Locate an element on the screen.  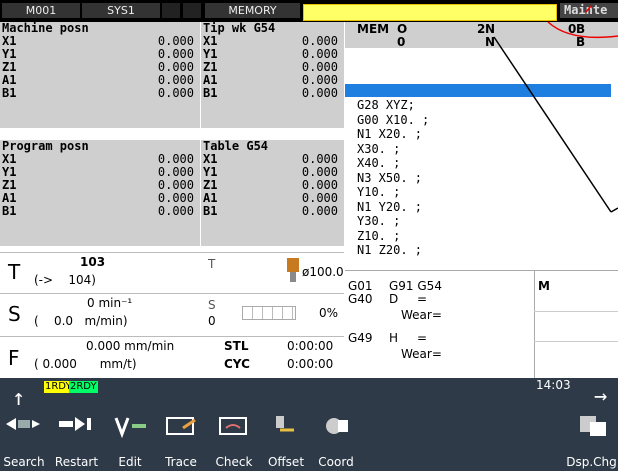
right-arrow-icon: → is located at coordinates (600, 396).